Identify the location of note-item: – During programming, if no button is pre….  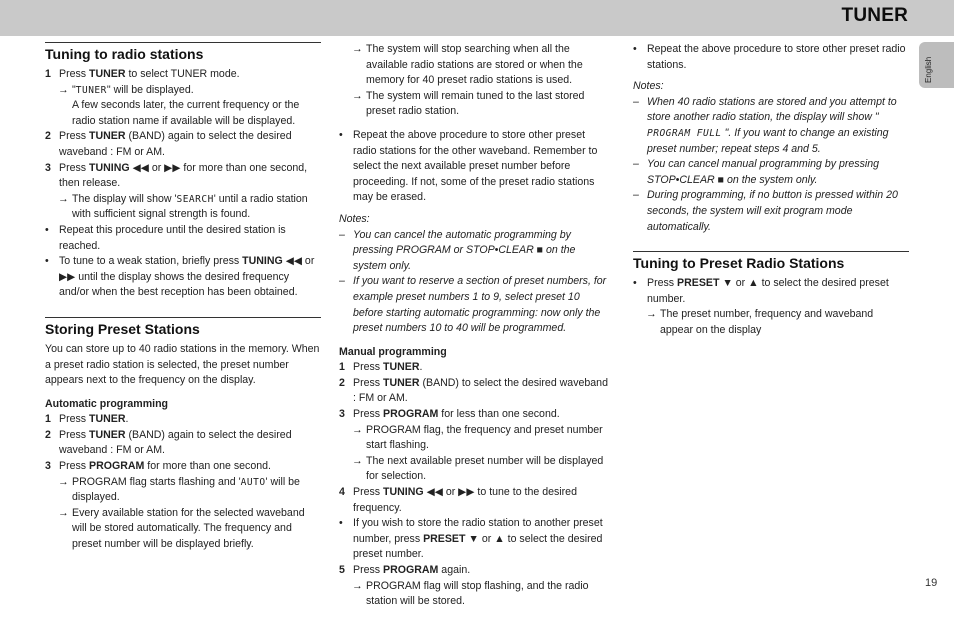
(765, 211).